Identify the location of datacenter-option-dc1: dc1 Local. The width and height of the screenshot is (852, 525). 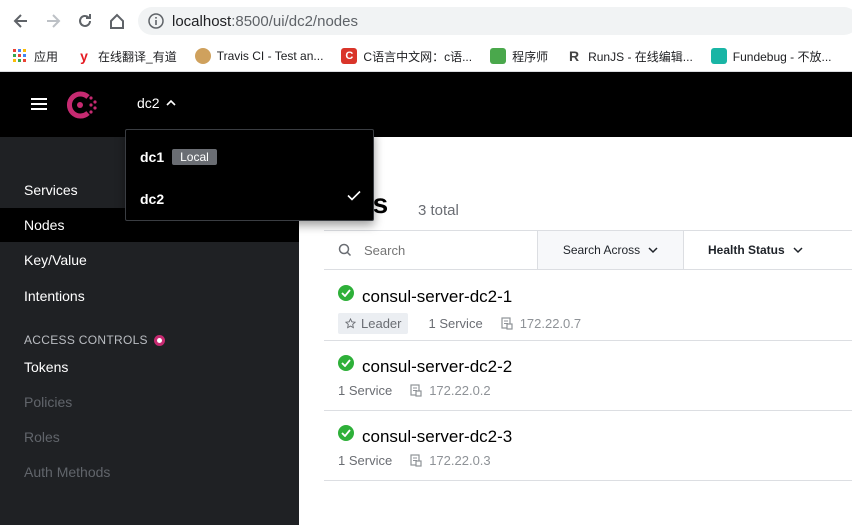
(178, 157).